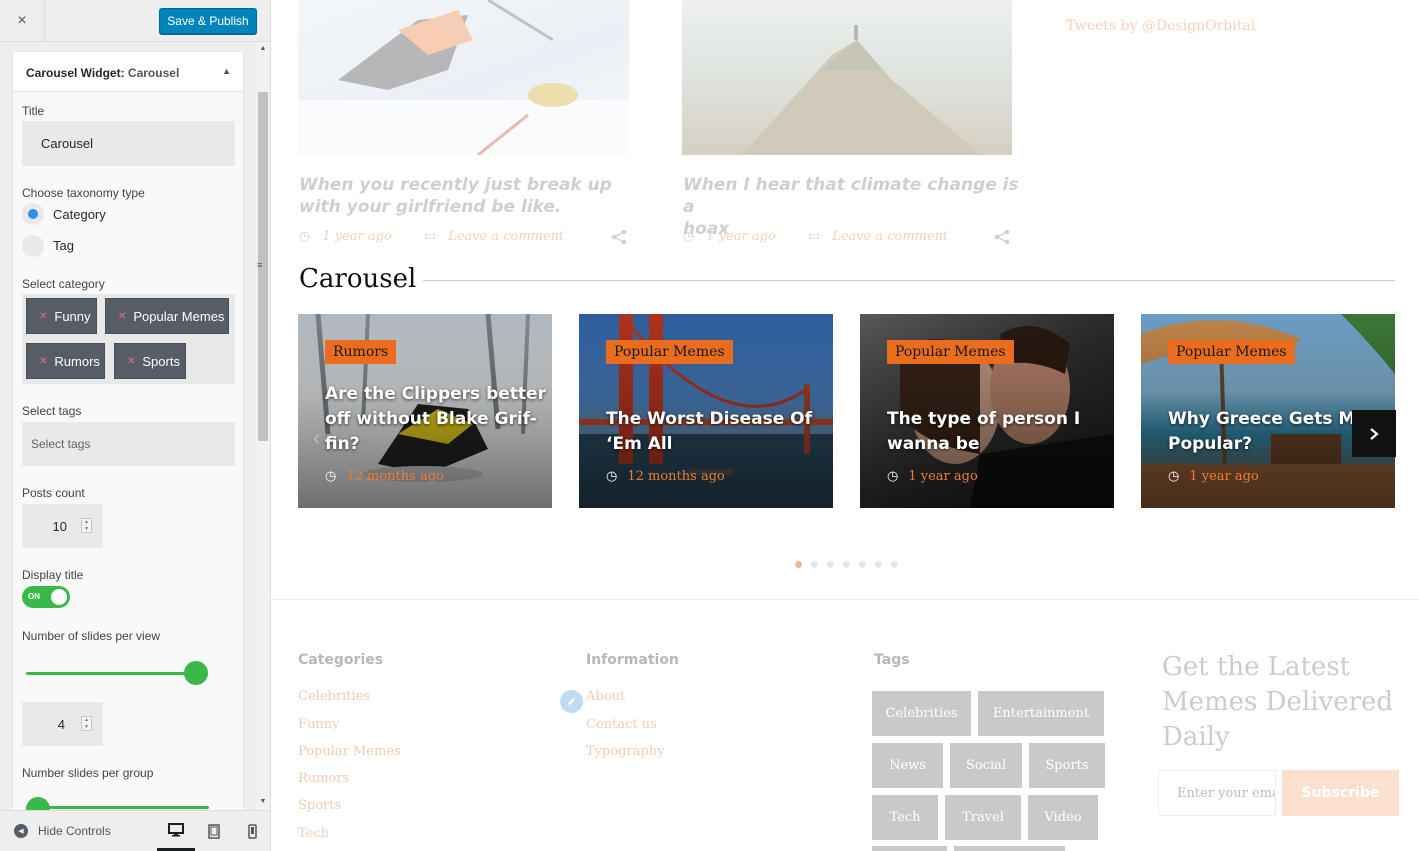 This screenshot has height=851, width=1419. I want to click on footer-tag-button: Tech, so click(905, 817).